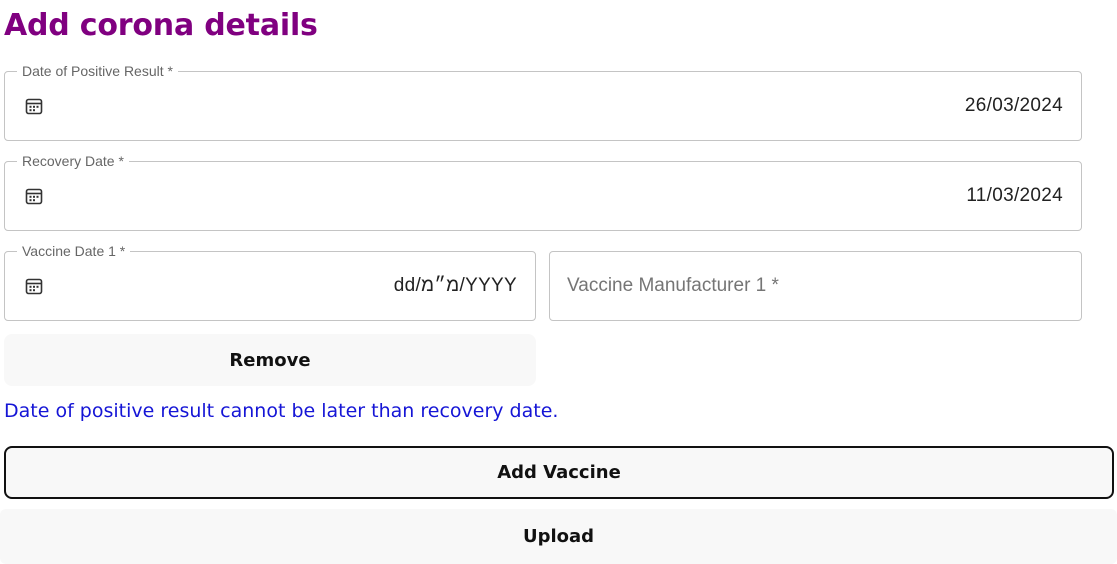 The height and width of the screenshot is (564, 1117). What do you see at coordinates (1014, 196) in the screenshot?
I see `recovery-date-value: 11/03/2024` at bounding box center [1014, 196].